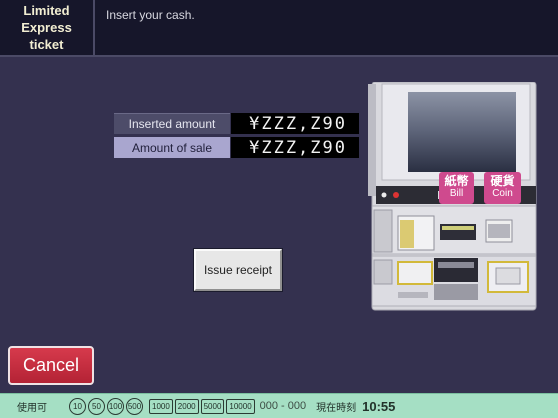 Image resolution: width=558 pixels, height=418 pixels. What do you see at coordinates (77, 406) in the screenshot?
I see `coin-10: 10` at bounding box center [77, 406].